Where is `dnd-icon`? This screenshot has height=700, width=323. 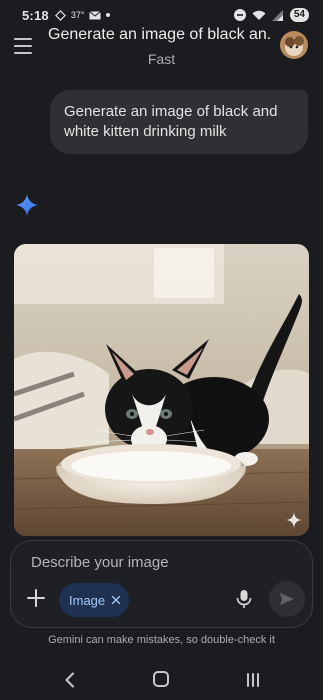
dnd-icon is located at coordinates (239, 15).